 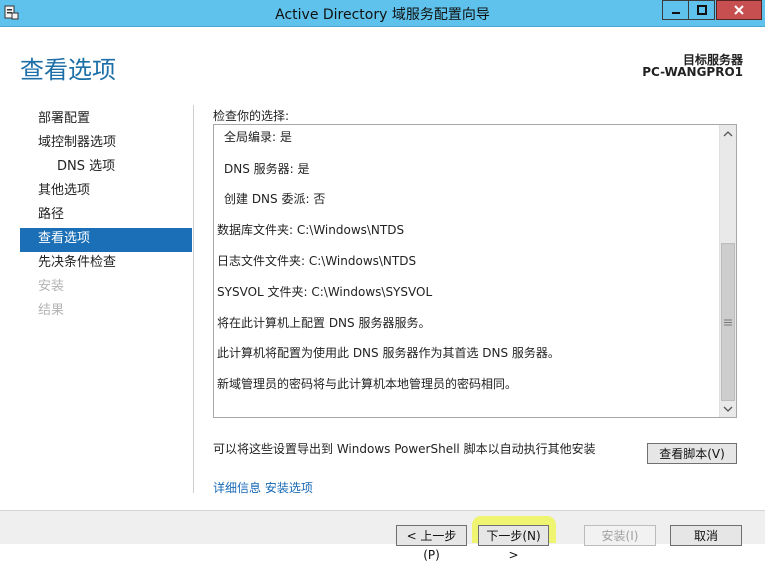 I want to click on target-server-name: PC-WANGPRO1, so click(x=692, y=72).